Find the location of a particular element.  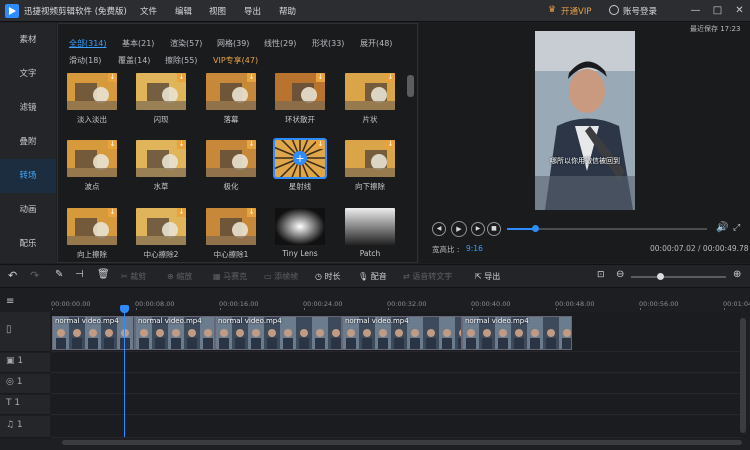

next-frame-button: ▶ is located at coordinates (478, 229).